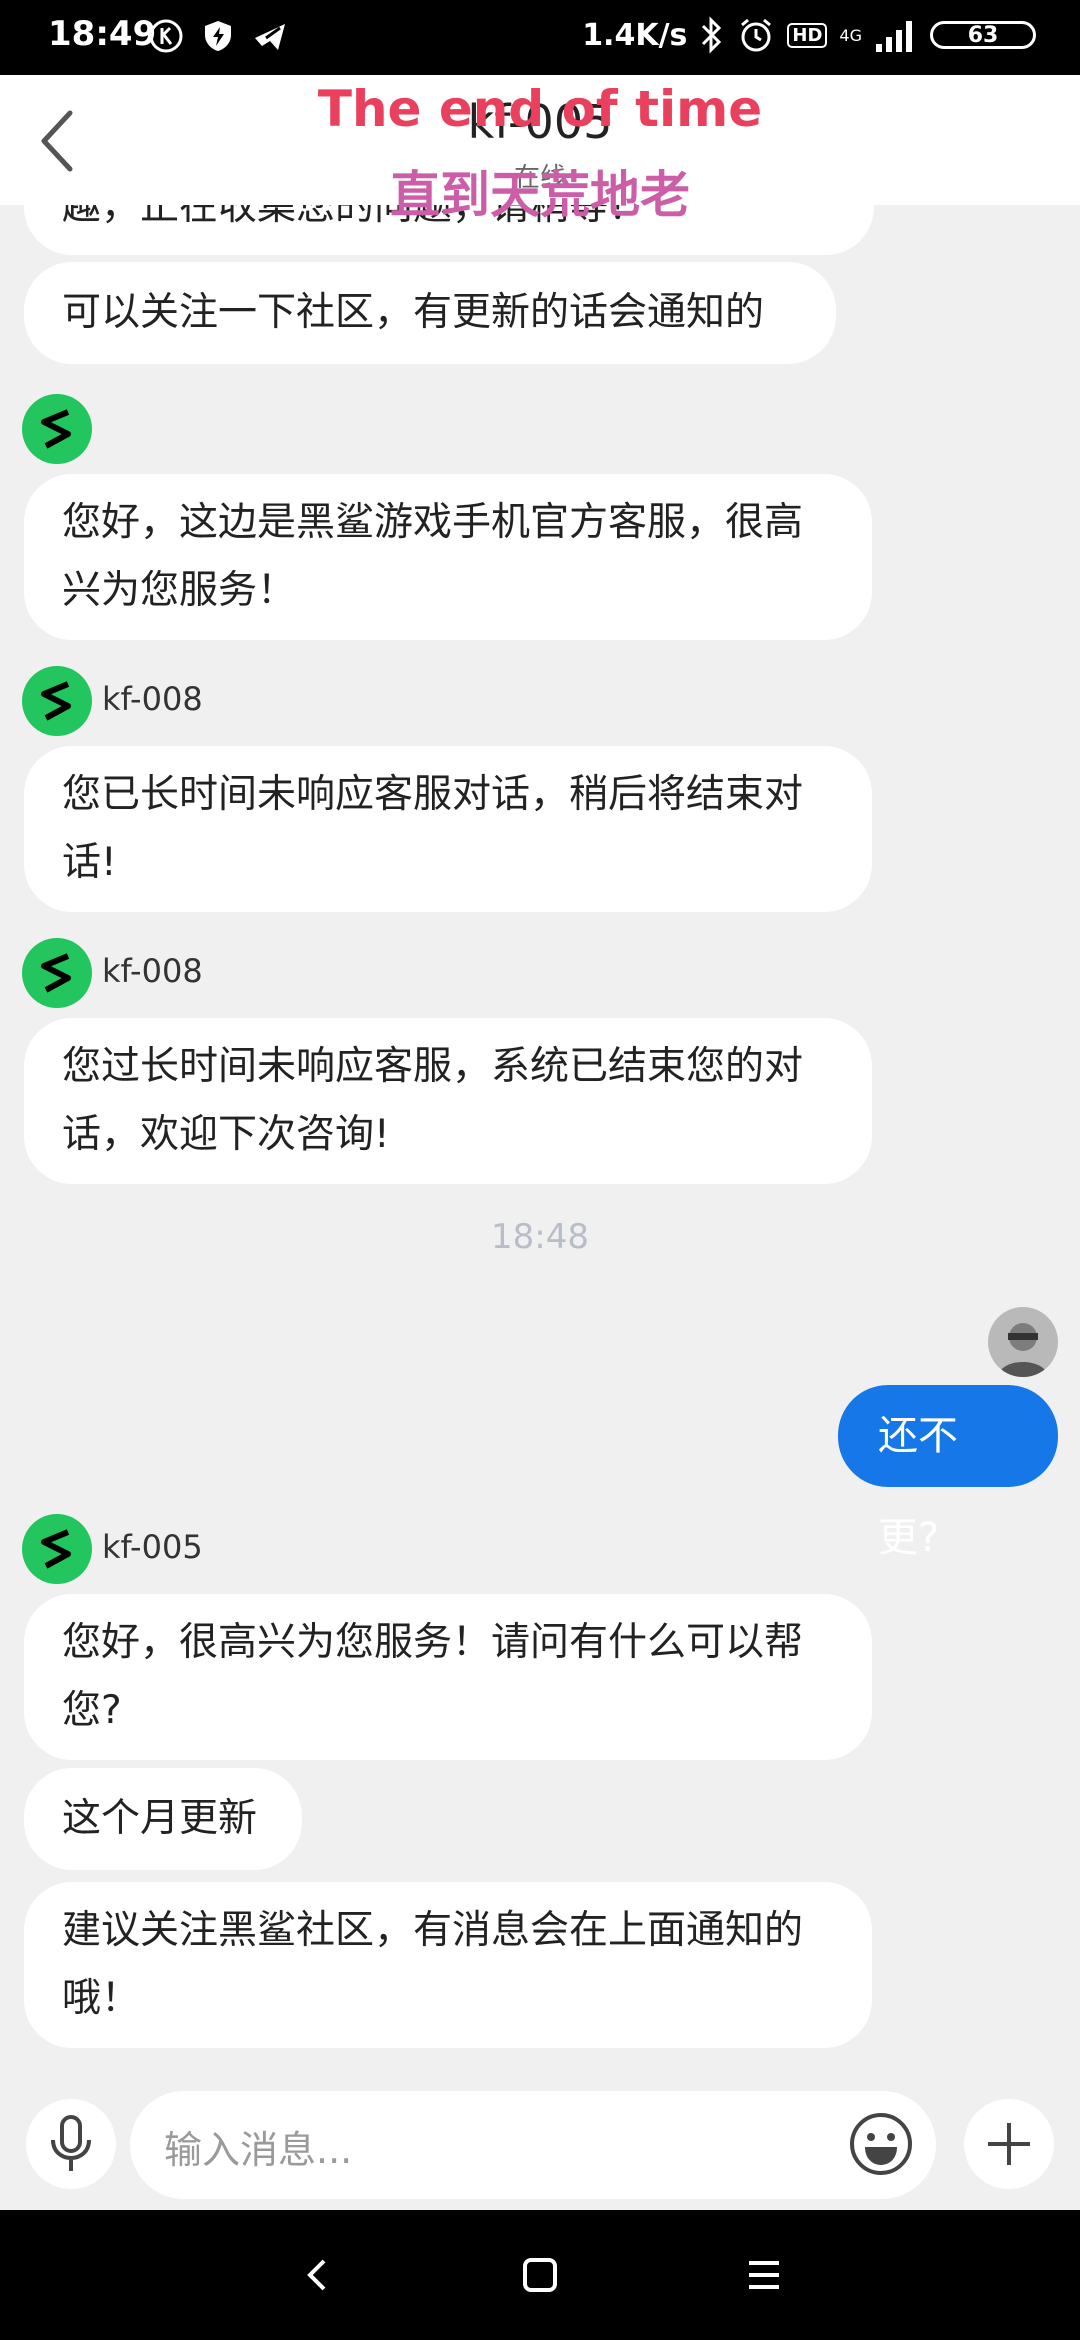  Describe the element at coordinates (1023, 1350) in the screenshot. I see `user-avatar-icon` at that location.